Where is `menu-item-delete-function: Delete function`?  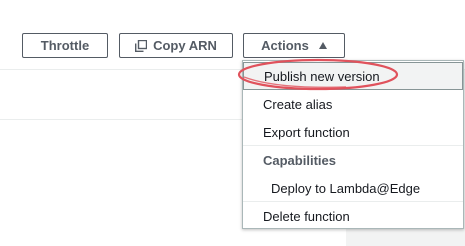 menu-item-delete-function: Delete function is located at coordinates (353, 216).